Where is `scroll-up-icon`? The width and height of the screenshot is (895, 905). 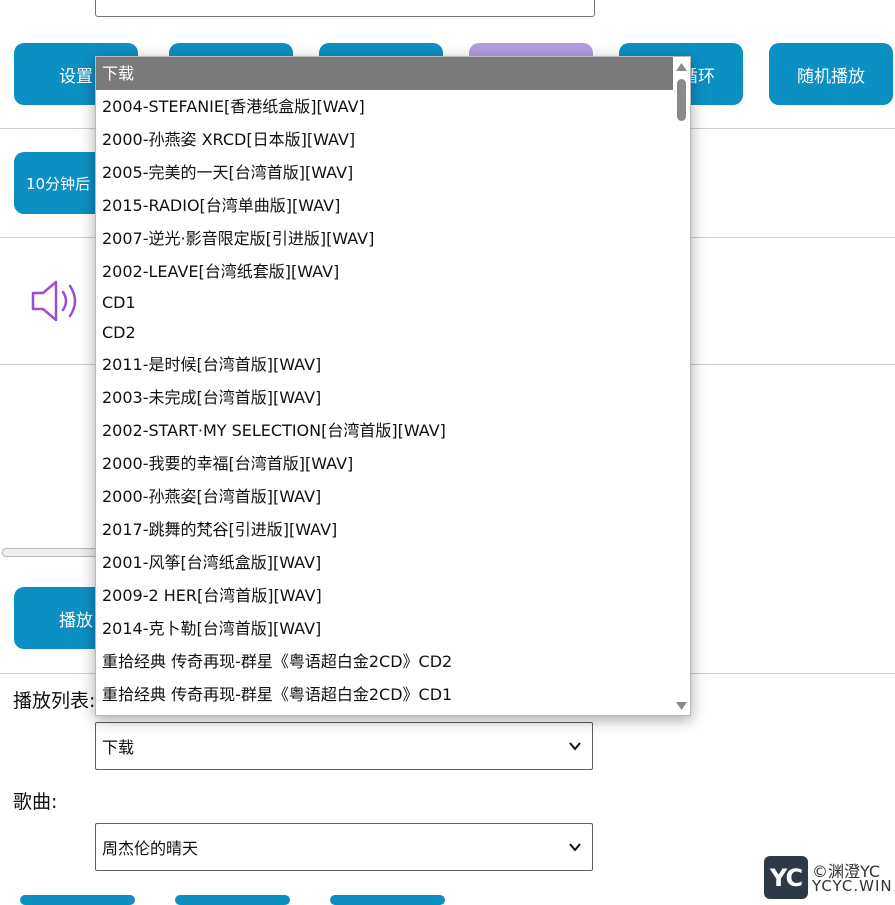 scroll-up-icon is located at coordinates (681, 67).